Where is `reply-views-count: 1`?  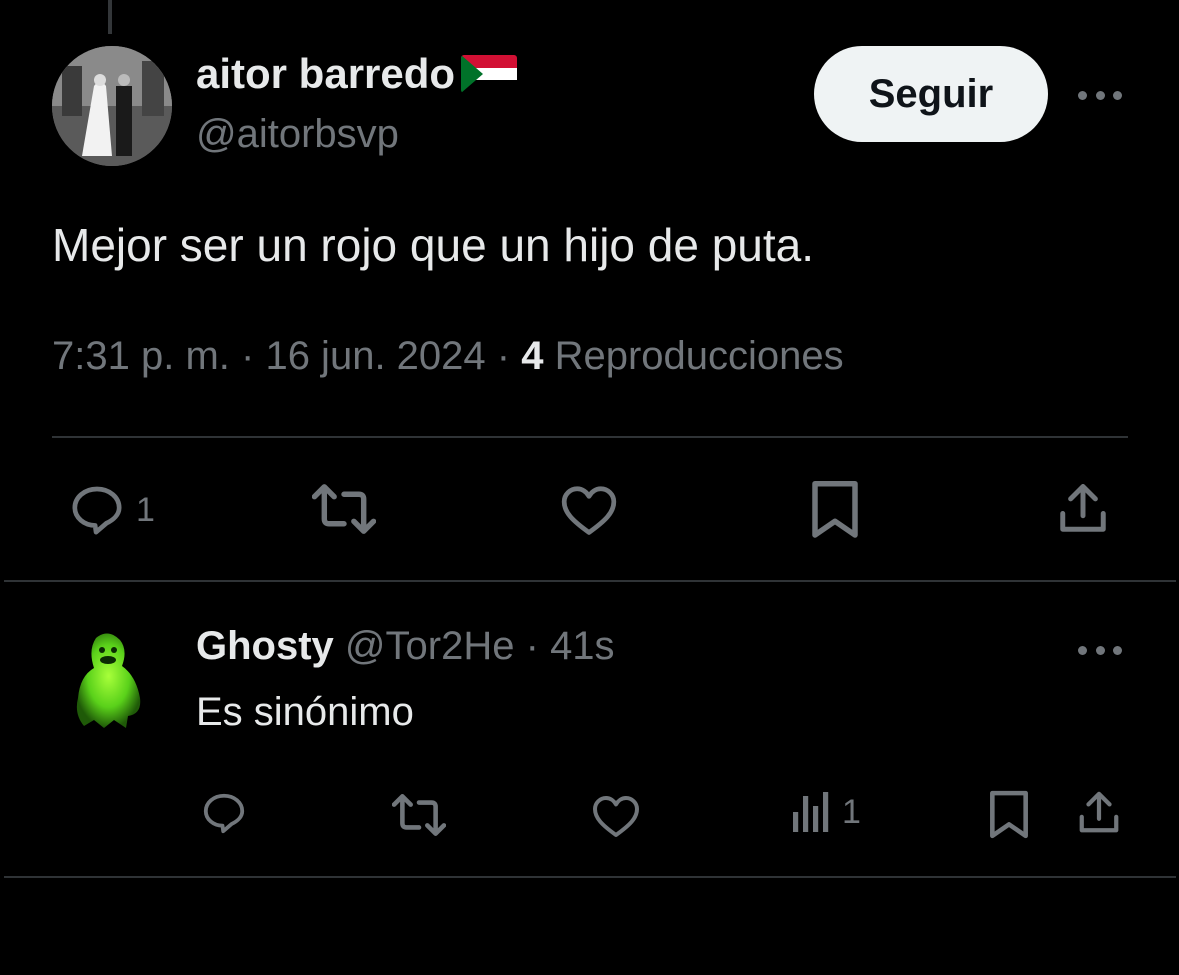 reply-views-count: 1 is located at coordinates (851, 811).